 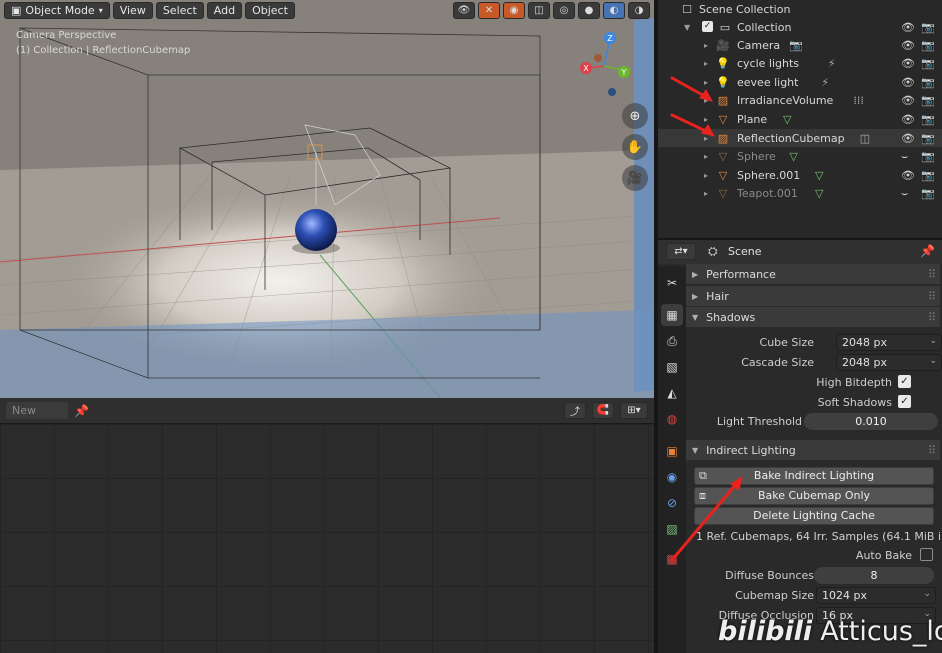 I want to click on soft-shadows-checkbox: ✓, so click(x=904, y=401).